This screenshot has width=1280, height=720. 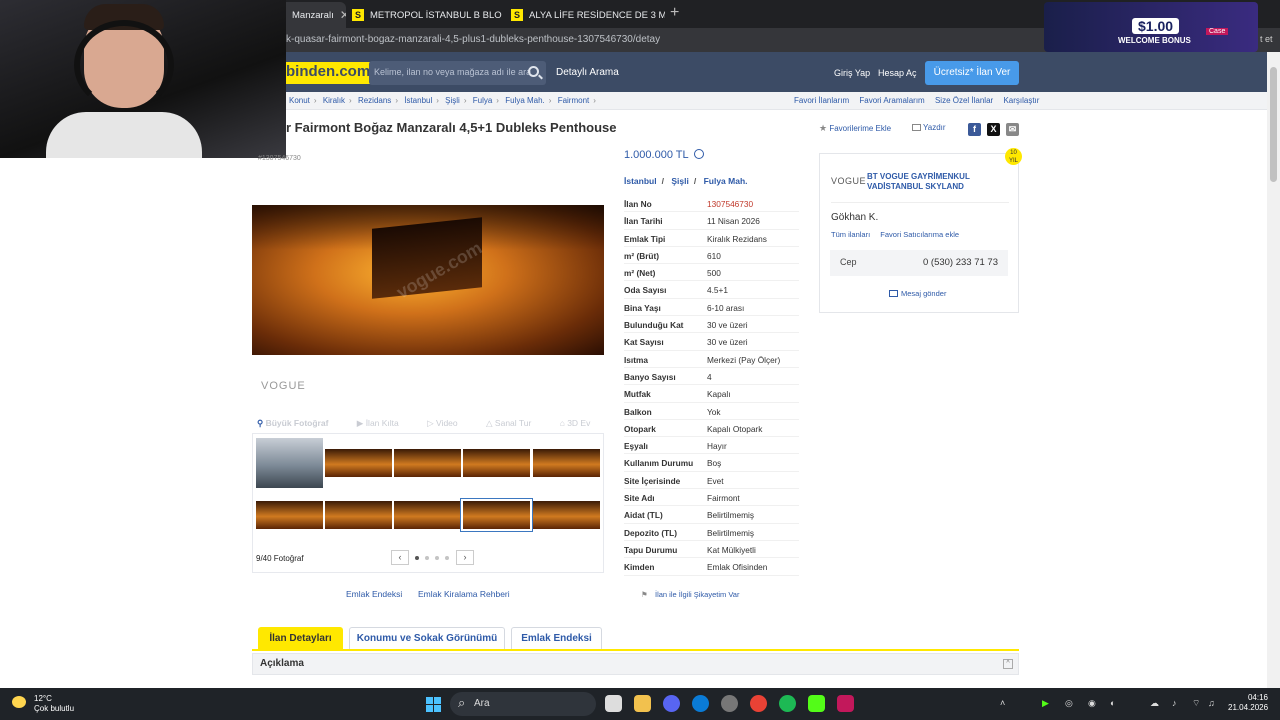 I want to click on tray-icon: ◉, so click(x=1092, y=703).